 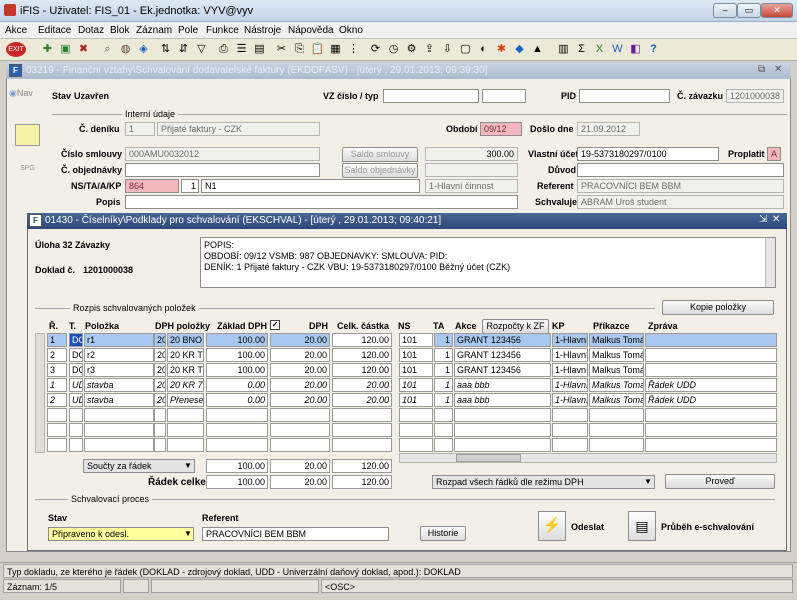 What do you see at coordinates (680, 186) in the screenshot?
I see `referent-field: PRACOVNÍCI BEM BBM` at bounding box center [680, 186].